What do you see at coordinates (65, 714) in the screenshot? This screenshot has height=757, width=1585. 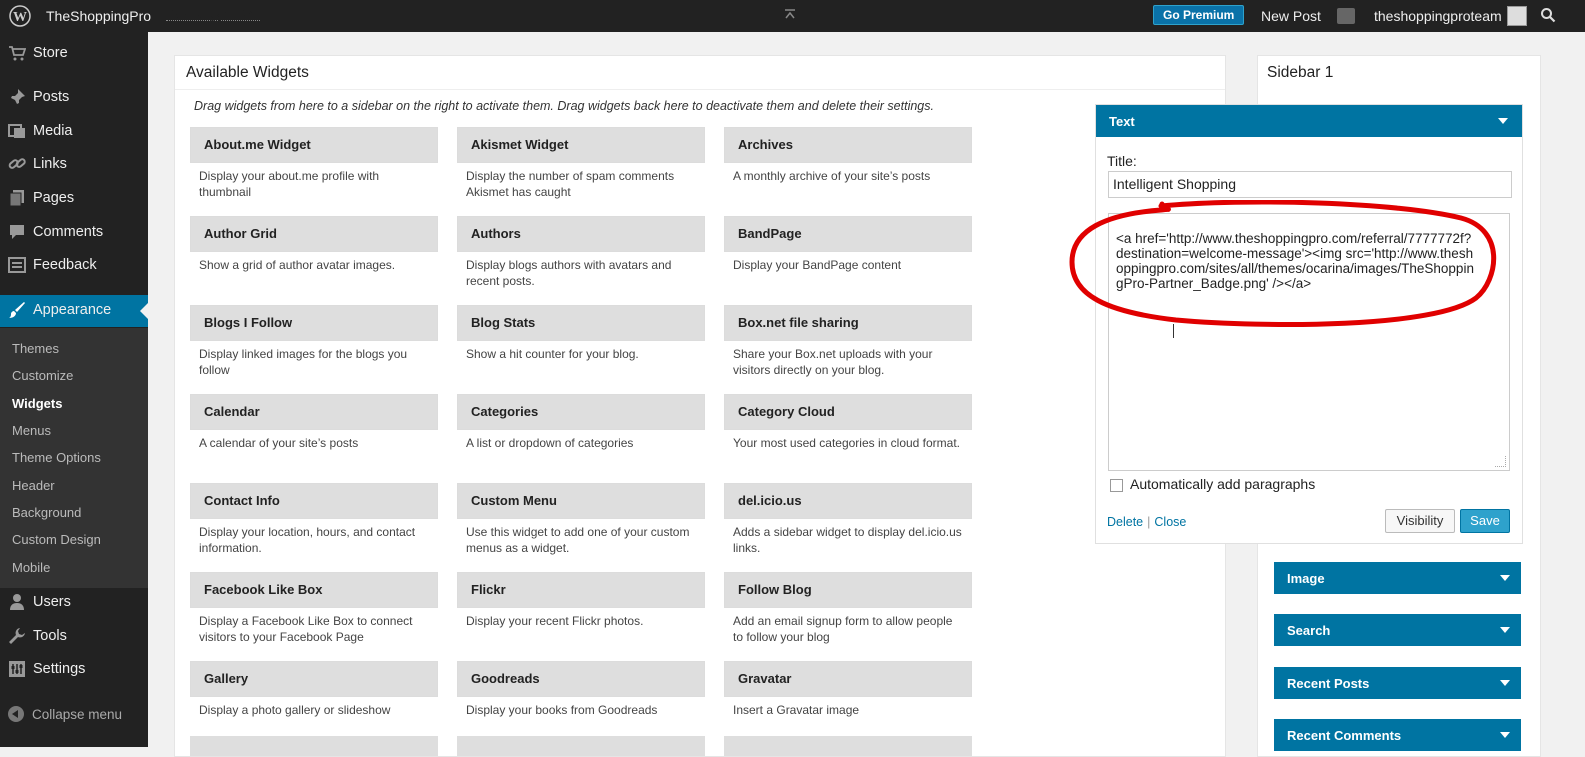 I see `collapse-menu-button: Collapse menu` at bounding box center [65, 714].